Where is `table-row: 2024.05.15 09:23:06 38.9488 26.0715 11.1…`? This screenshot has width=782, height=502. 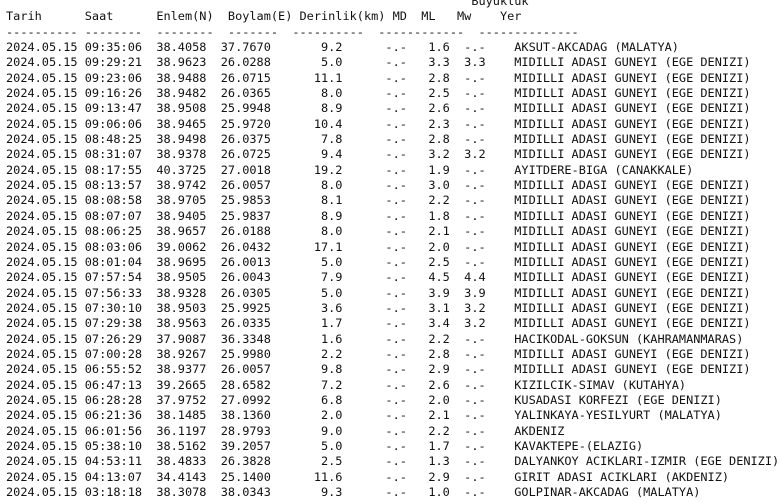 table-row: 2024.05.15 09:23:06 38.9488 26.0715 11.1… is located at coordinates (378, 77).